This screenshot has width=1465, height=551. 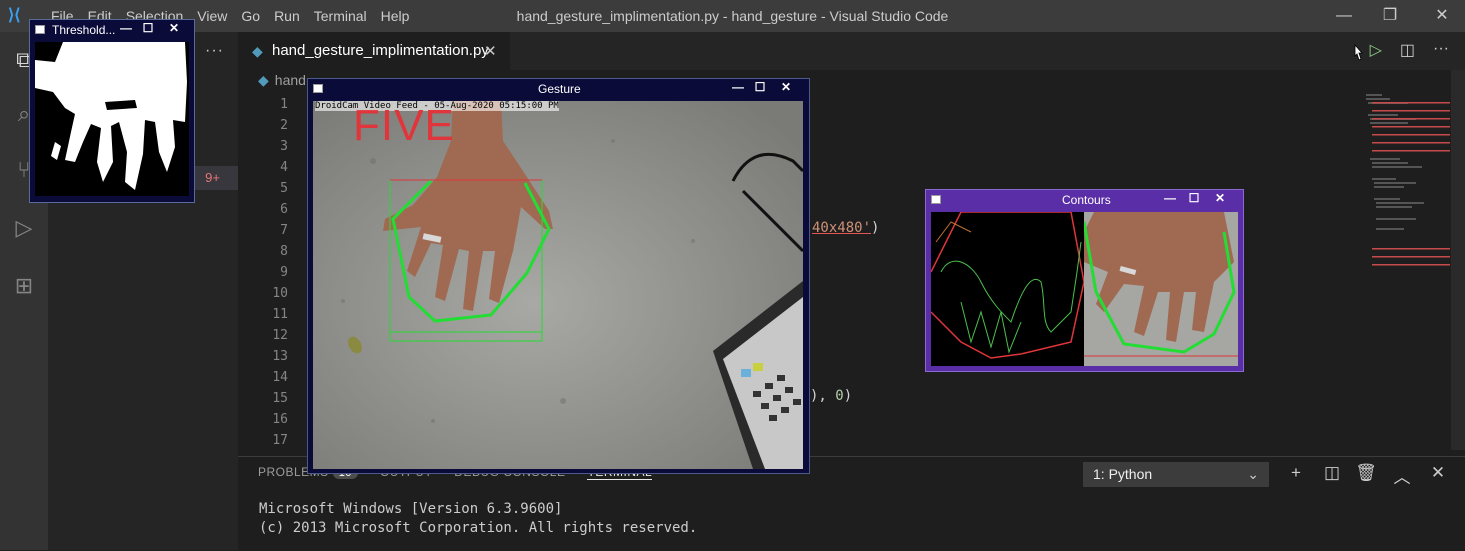 I want to click on contour-drawing, so click(x=1007, y=285).